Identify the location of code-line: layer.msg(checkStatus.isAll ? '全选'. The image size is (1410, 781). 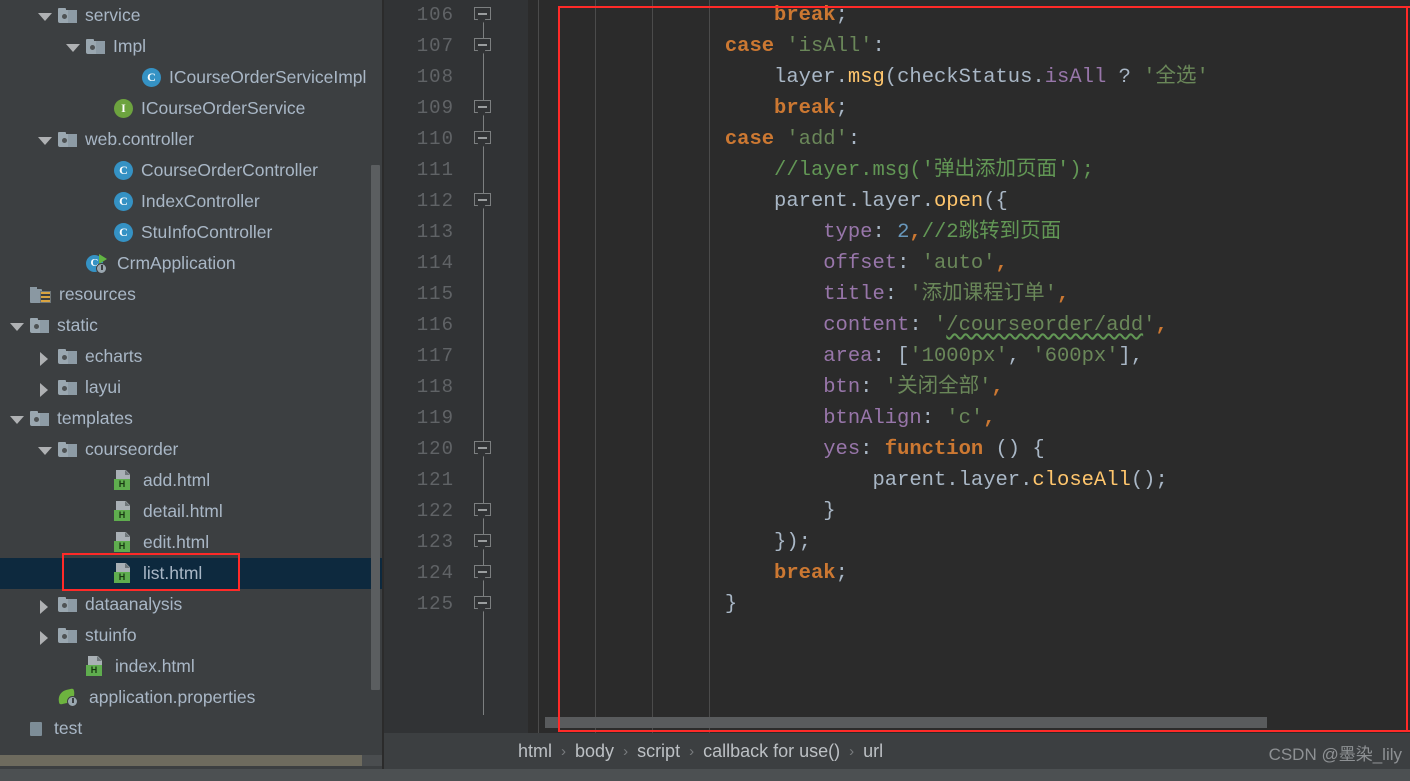
(969, 77).